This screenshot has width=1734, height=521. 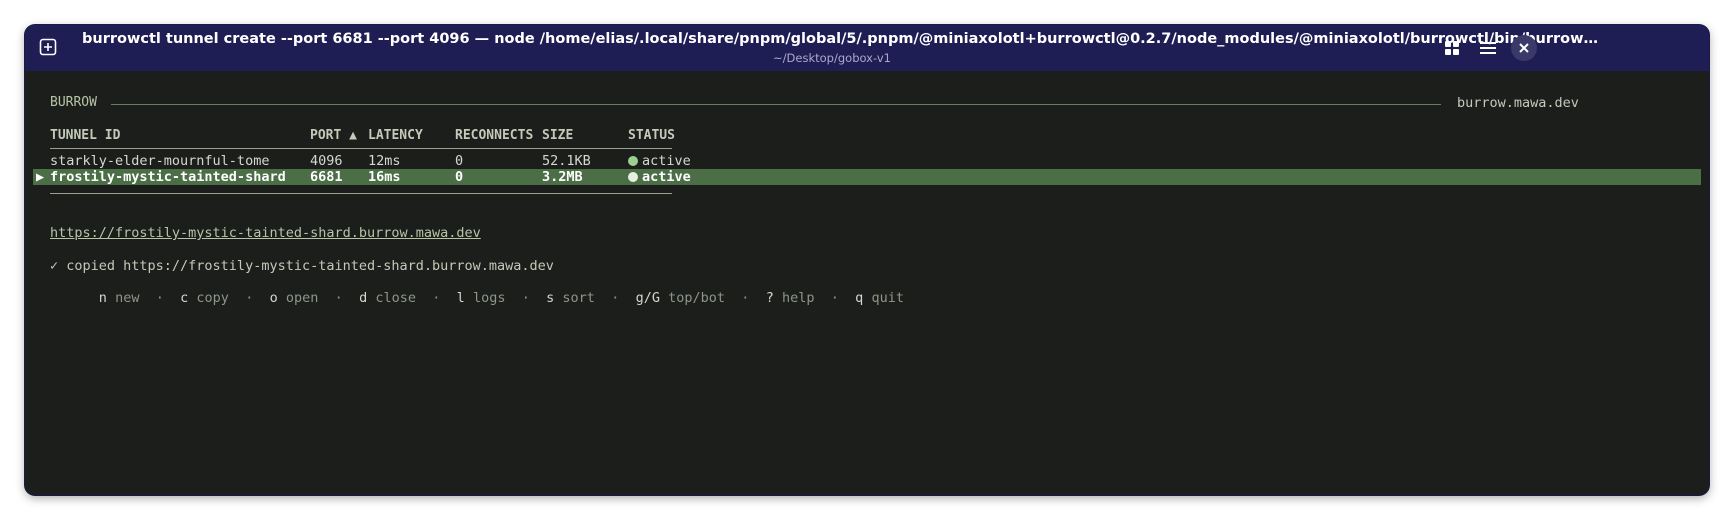 I want to click on new-tab-icon, so click(x=48, y=47).